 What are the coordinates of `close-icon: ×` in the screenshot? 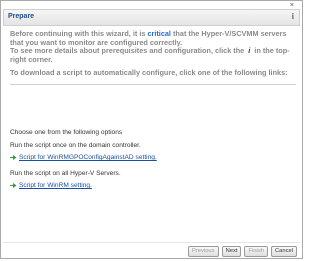 It's located at (292, 5).